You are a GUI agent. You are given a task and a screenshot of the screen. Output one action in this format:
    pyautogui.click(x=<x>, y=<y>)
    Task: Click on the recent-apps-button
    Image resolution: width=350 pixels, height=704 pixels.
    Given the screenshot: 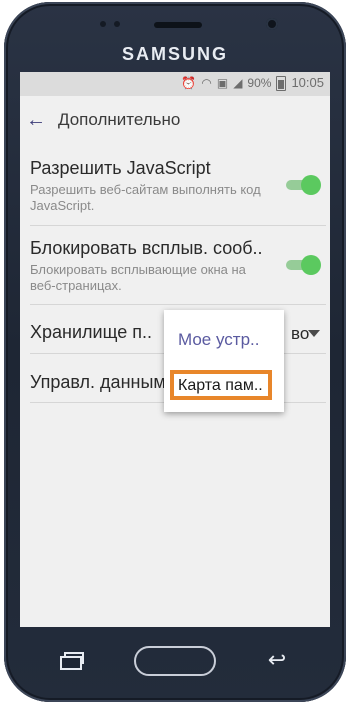 What is the action you would take?
    pyautogui.click(x=73, y=661)
    